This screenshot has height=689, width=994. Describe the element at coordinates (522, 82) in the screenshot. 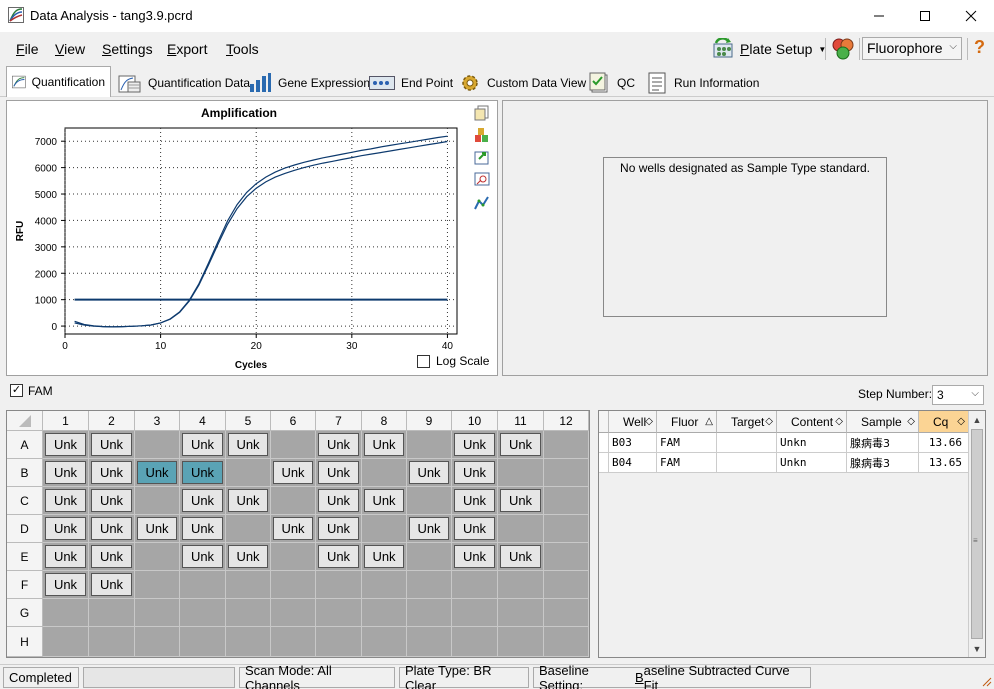

I see `tab-custom-data-view: Custom Data View` at that location.